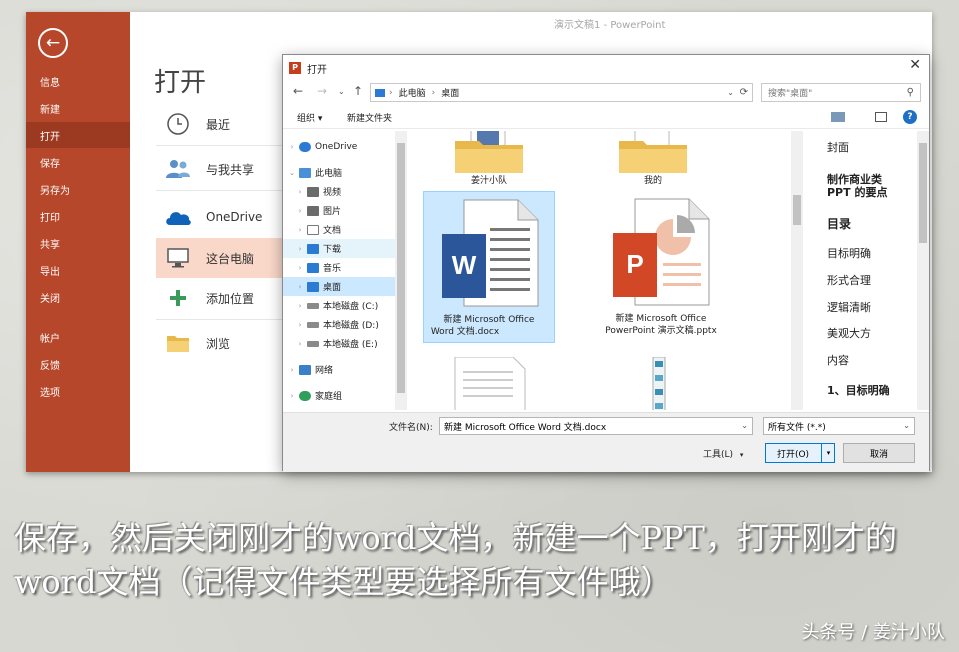 Image resolution: width=959 pixels, height=652 pixels. I want to click on address-row: ← → ⌄ ↑ › 此电脑 › 桌面 ⌄ ⟳ 搜索"桌面" ⚲, so click(606, 92).